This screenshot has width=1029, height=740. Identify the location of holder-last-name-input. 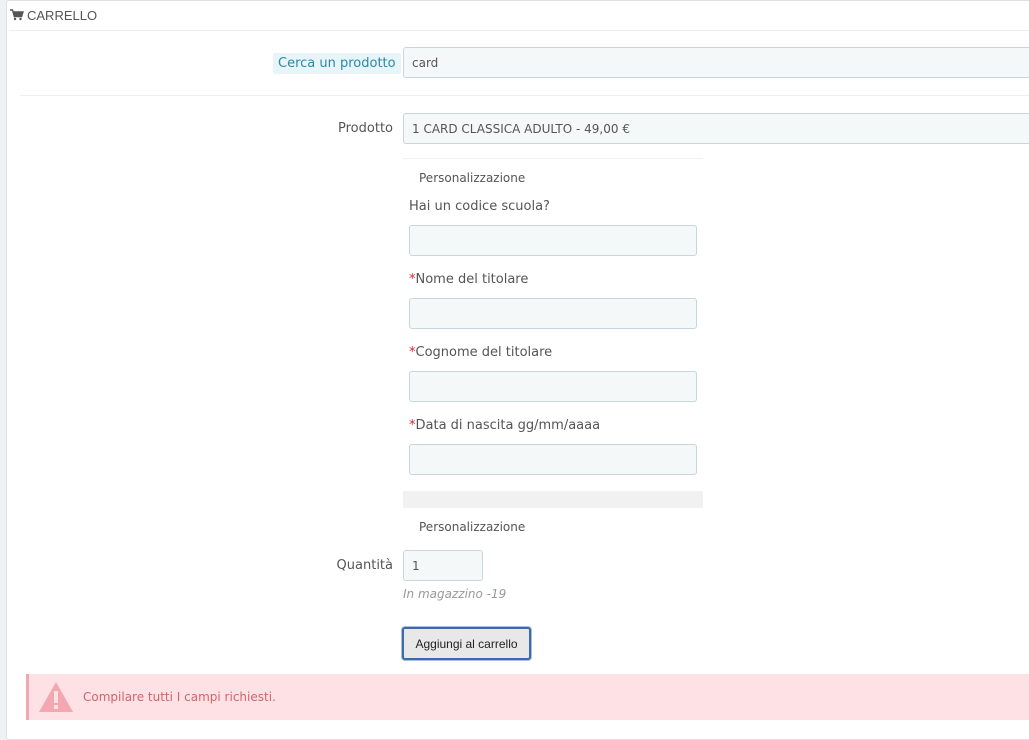
(553, 386).